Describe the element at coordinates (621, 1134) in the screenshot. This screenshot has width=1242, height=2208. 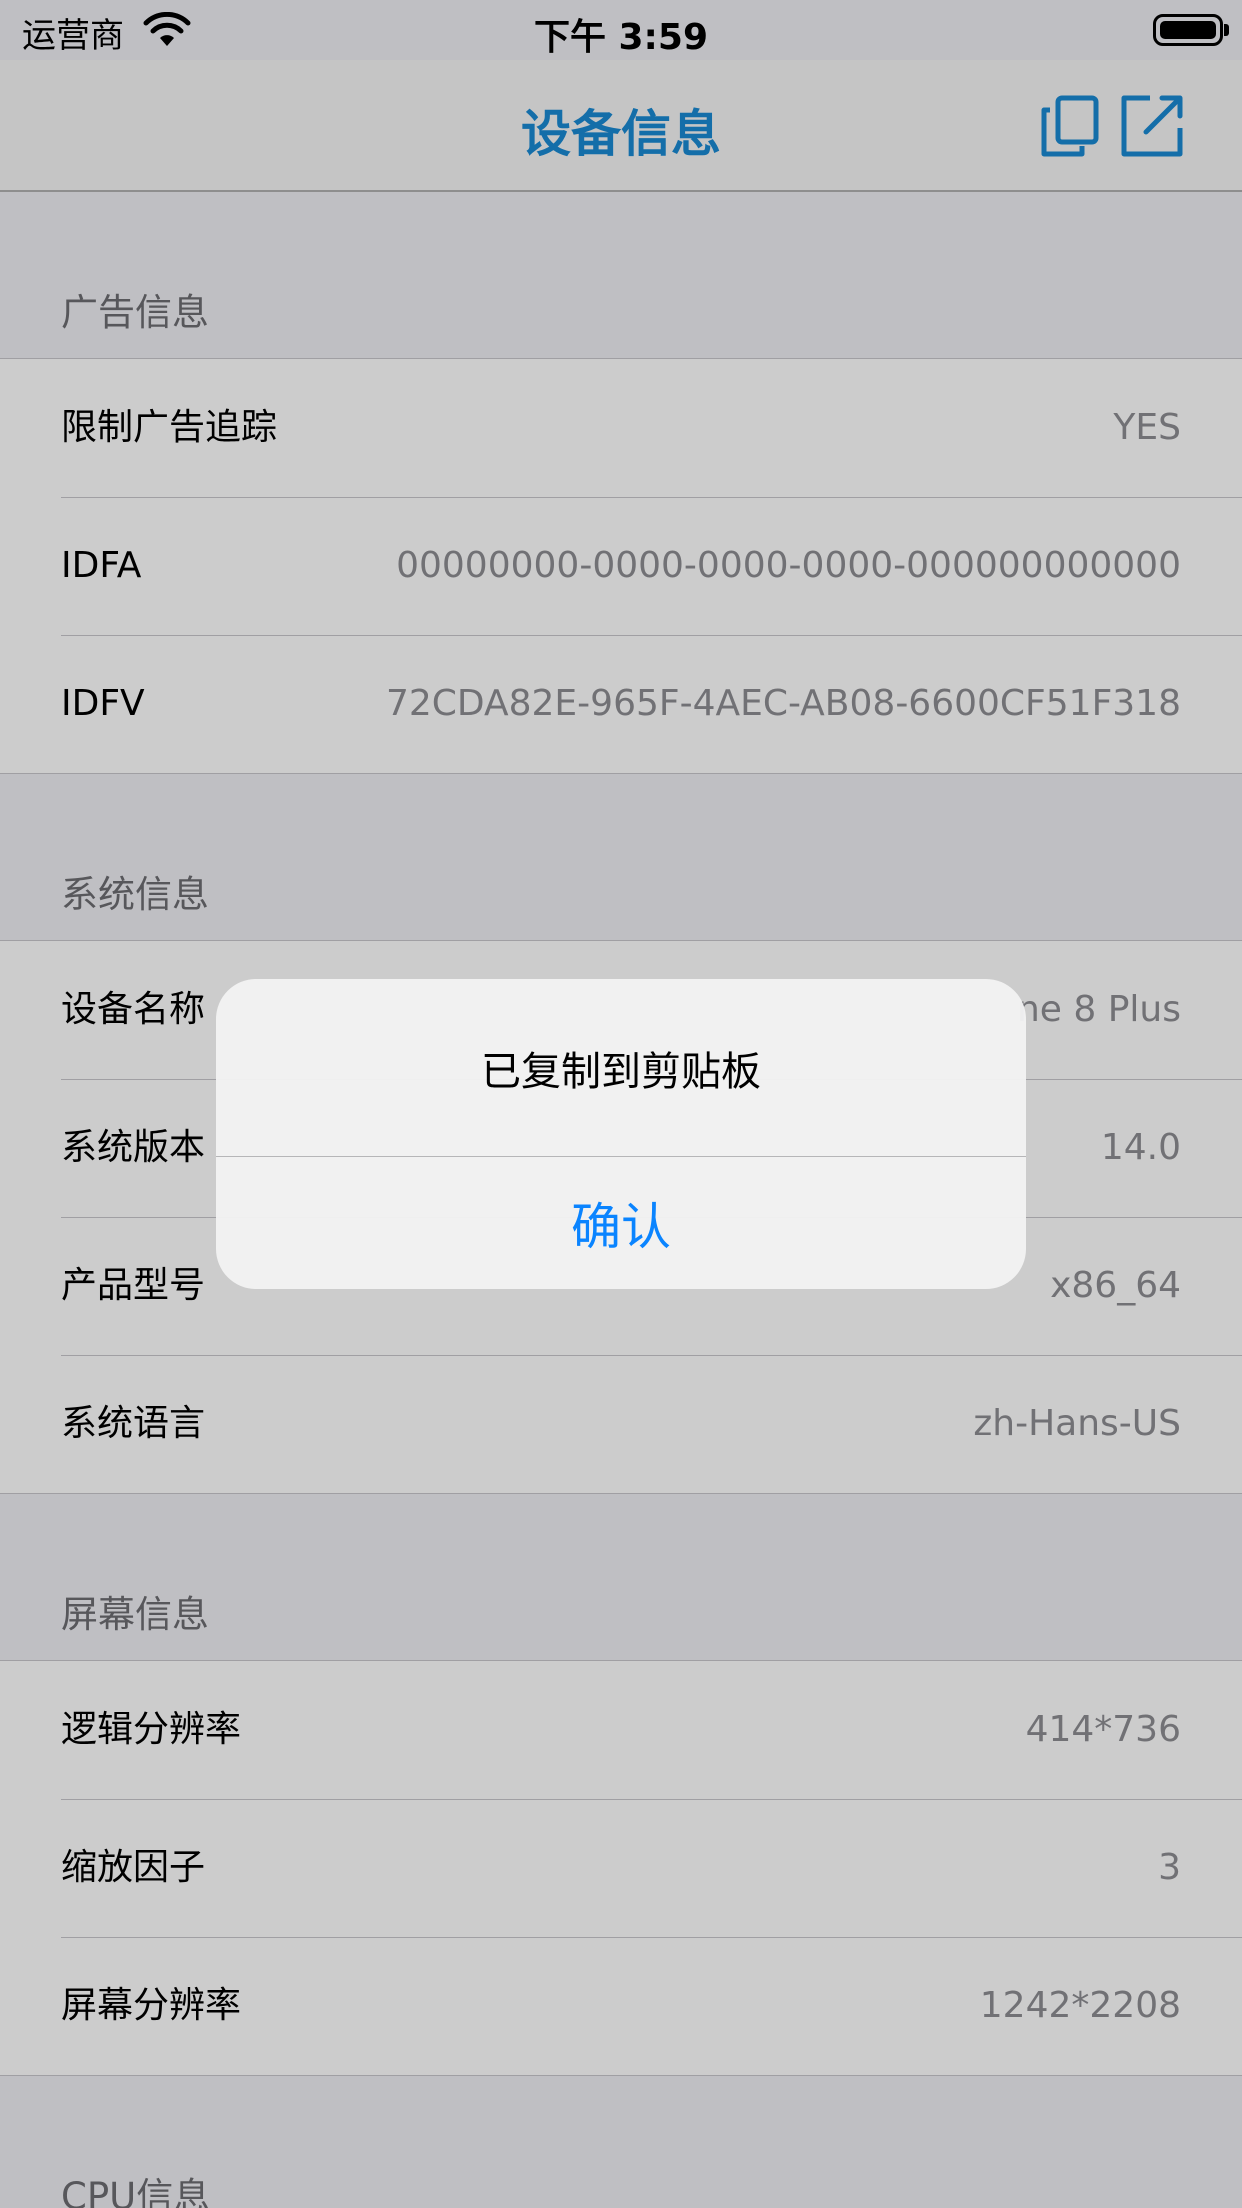
I see `alert-dialog: 已复制到剪贴板 确认` at that location.